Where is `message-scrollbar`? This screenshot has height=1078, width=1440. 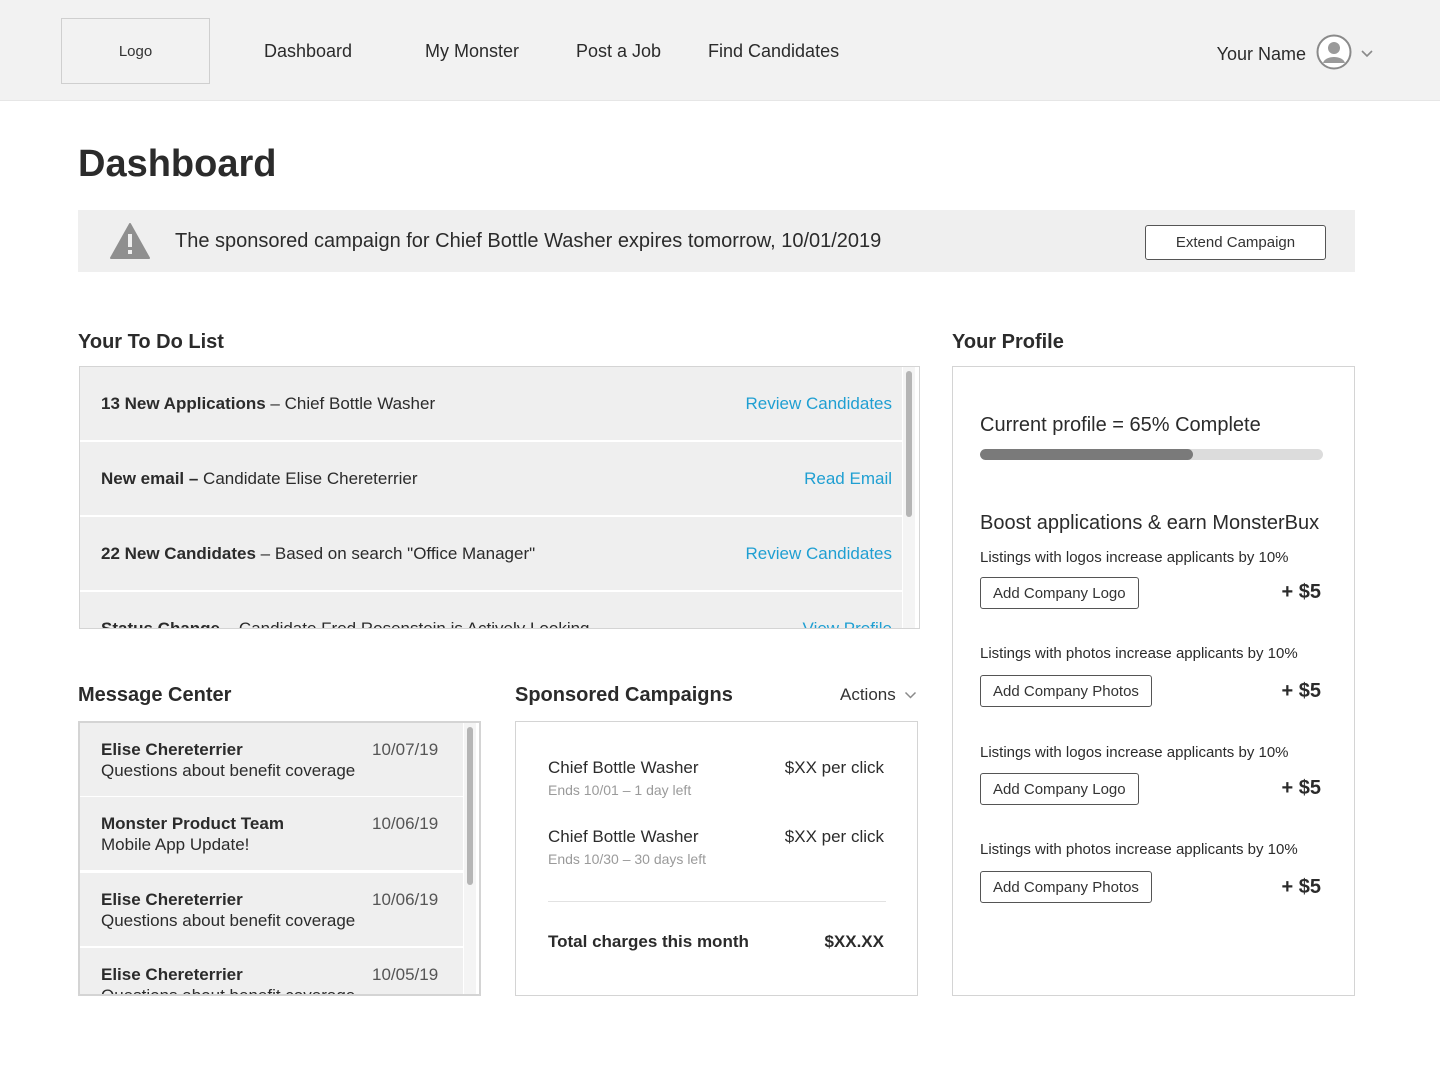 message-scrollbar is located at coordinates (470, 858).